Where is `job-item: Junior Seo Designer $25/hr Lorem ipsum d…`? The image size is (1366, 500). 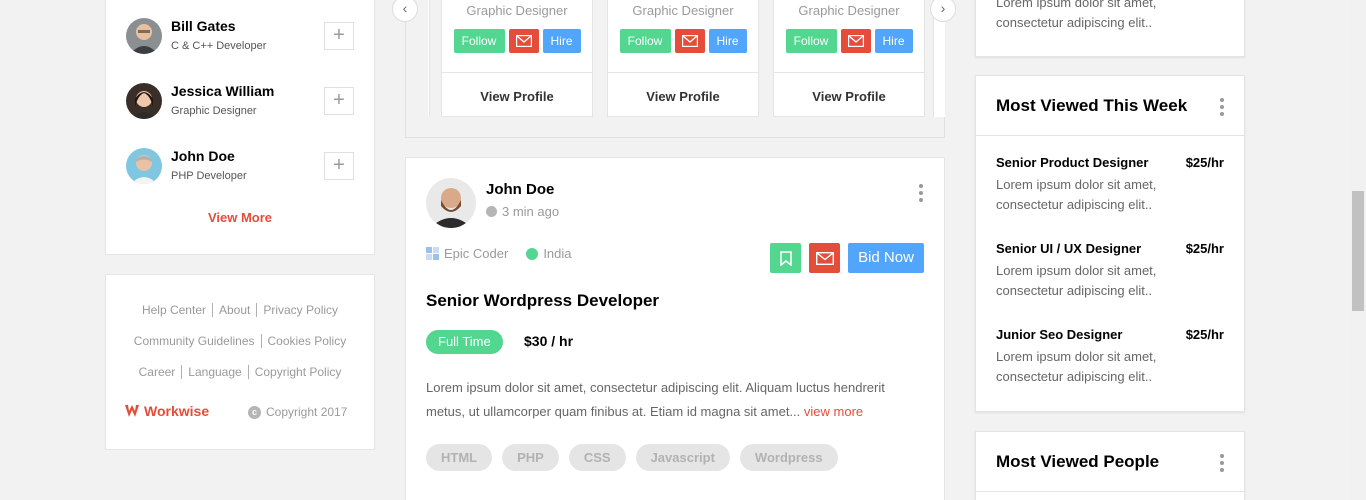
job-item: Junior Seo Designer $25/hr Lorem ipsum d… is located at coordinates (1110, 357).